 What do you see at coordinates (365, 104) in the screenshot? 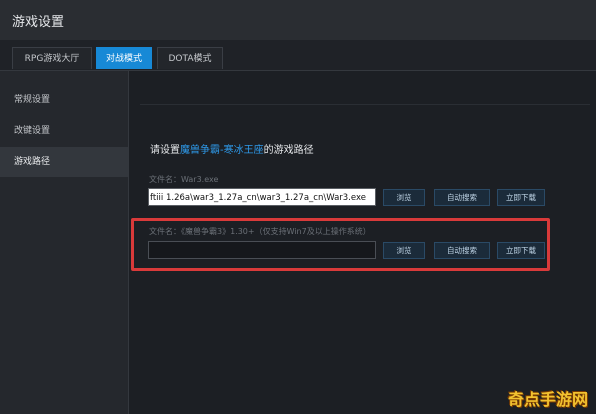
I see `content-divider` at bounding box center [365, 104].